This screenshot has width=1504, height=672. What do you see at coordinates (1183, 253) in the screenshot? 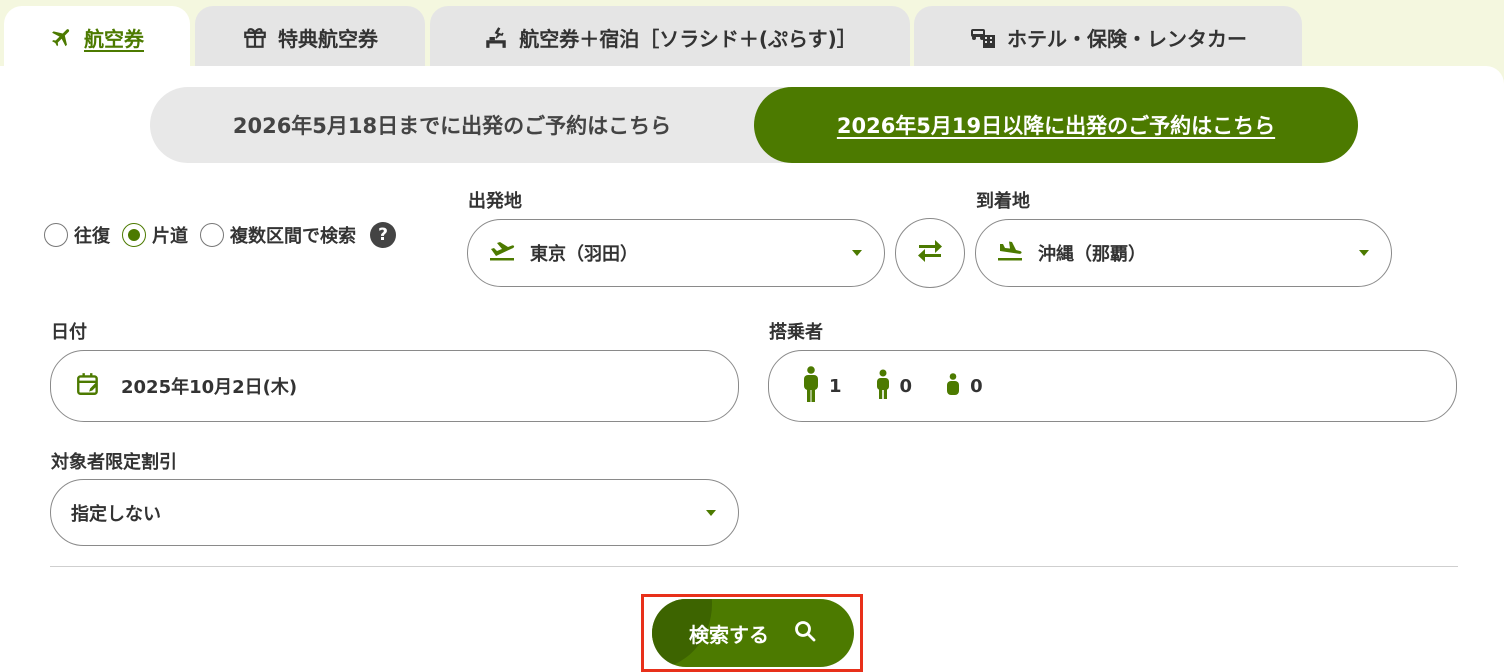
I see `destination-select: 沖縄（那覇）` at bounding box center [1183, 253].